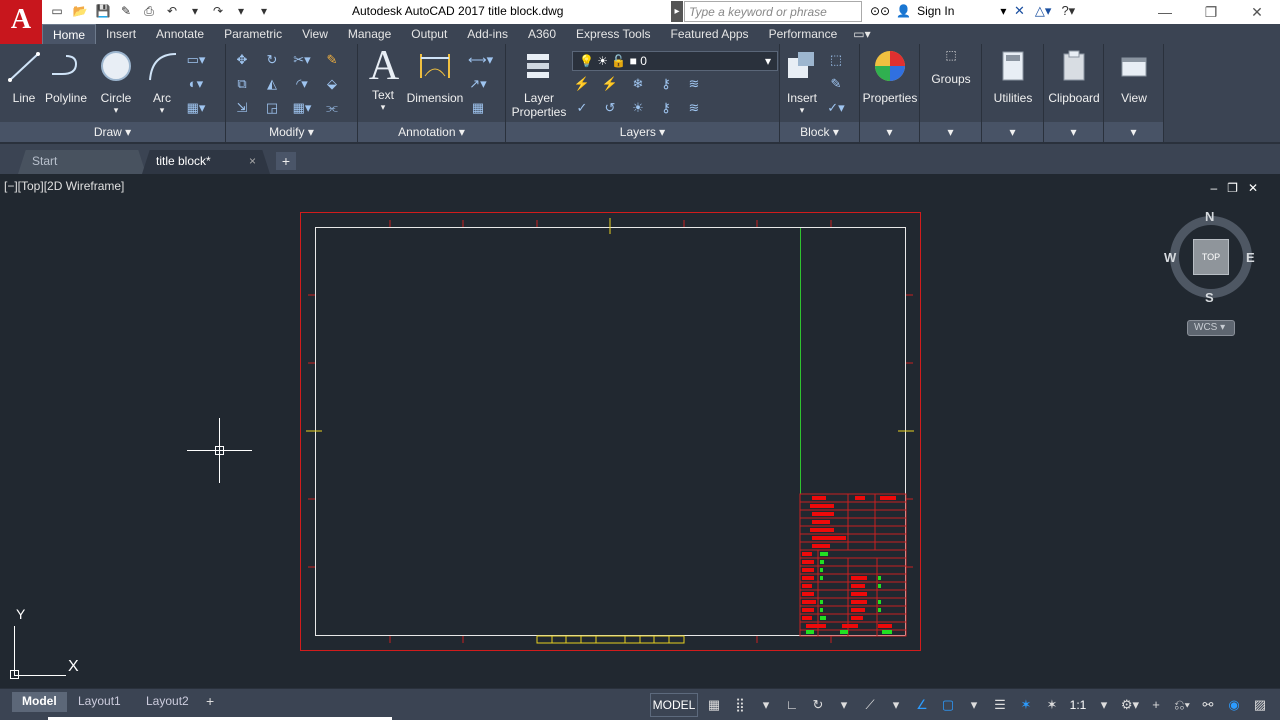 Image resolution: width=1280 pixels, height=720 pixels. Describe the element at coordinates (478, 84) in the screenshot. I see `leader-icon: ↗▾` at that location.